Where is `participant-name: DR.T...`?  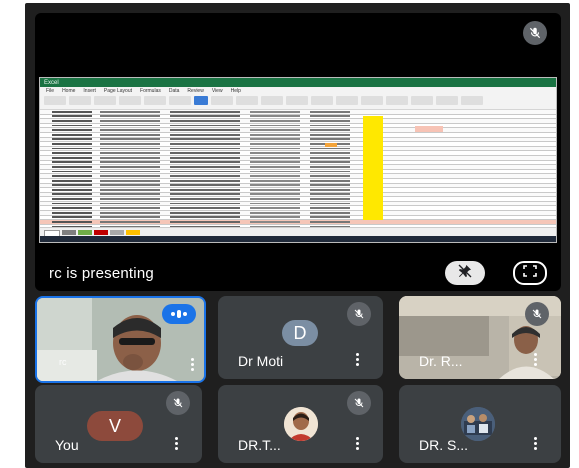 participant-name: DR.T... is located at coordinates (259, 445).